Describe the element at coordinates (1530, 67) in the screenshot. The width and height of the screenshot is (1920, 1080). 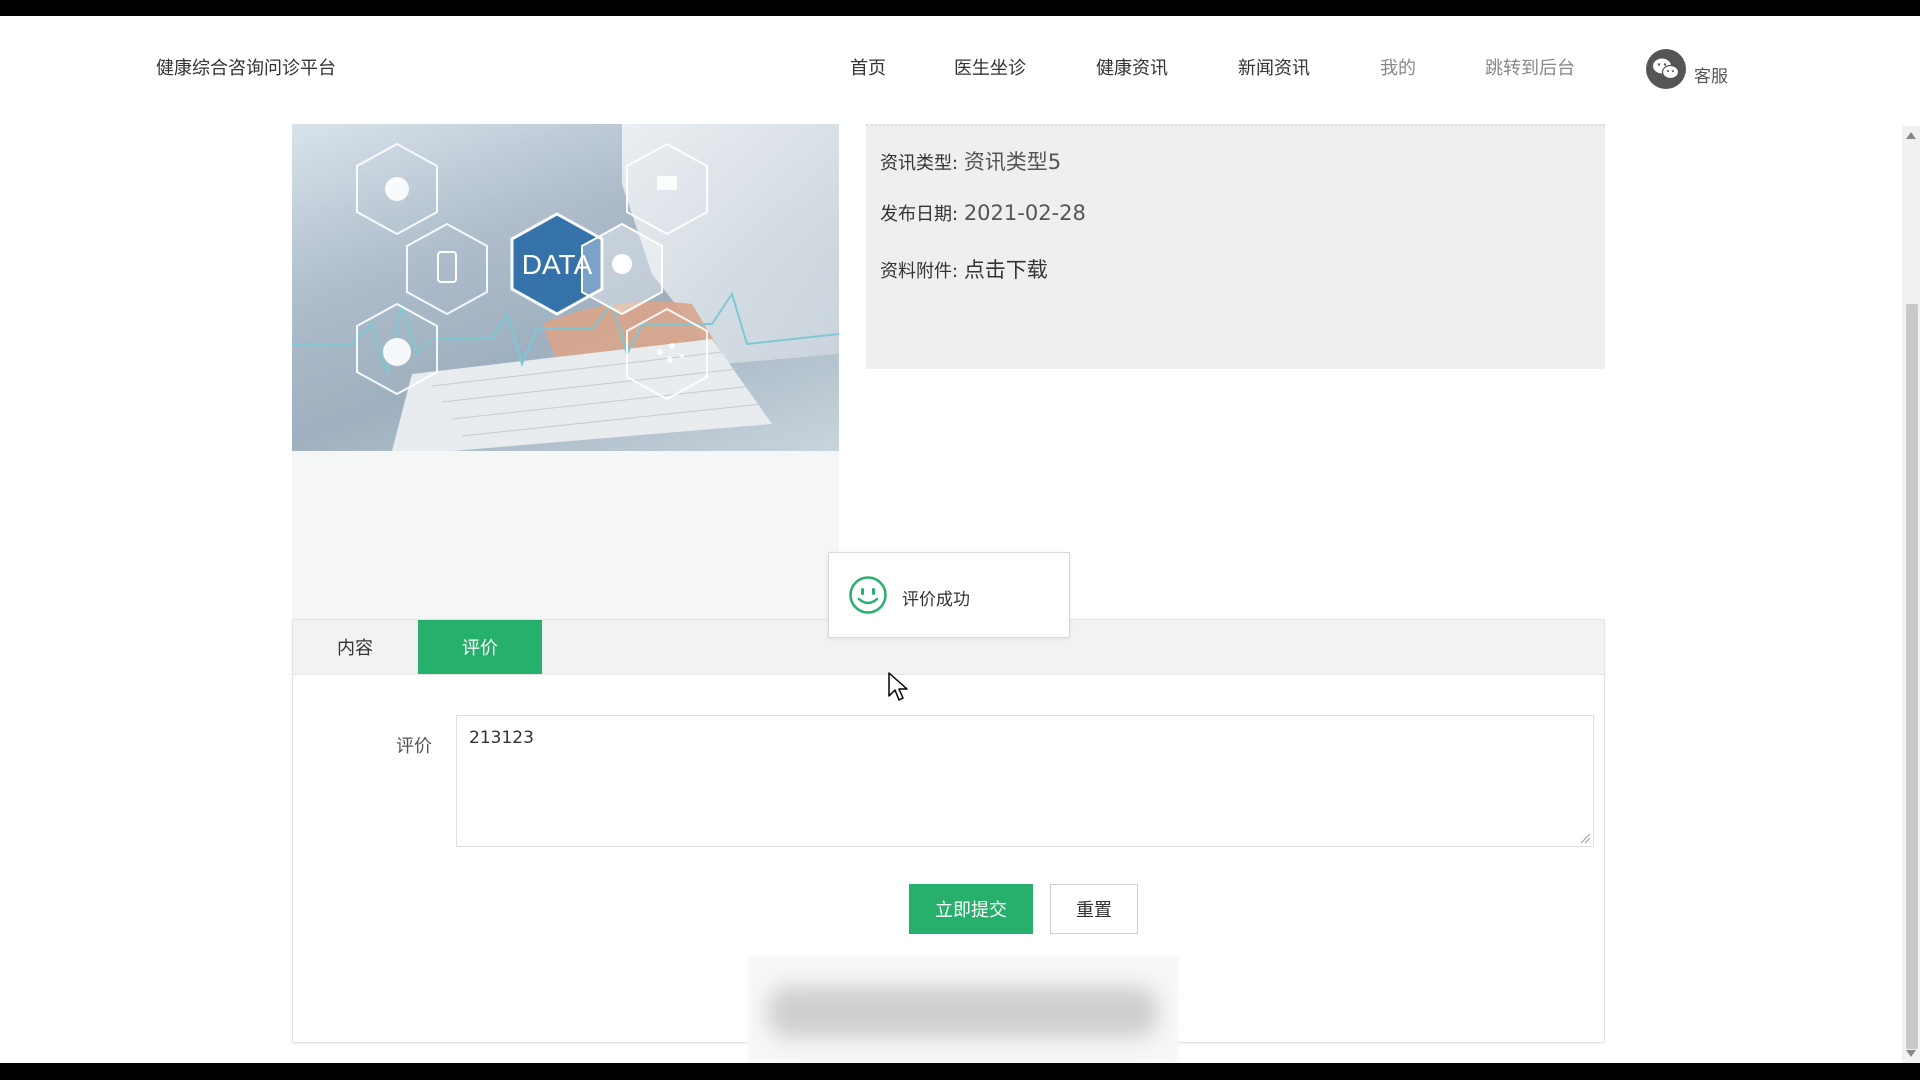
I see `nav-admin: 跳转到后台` at that location.